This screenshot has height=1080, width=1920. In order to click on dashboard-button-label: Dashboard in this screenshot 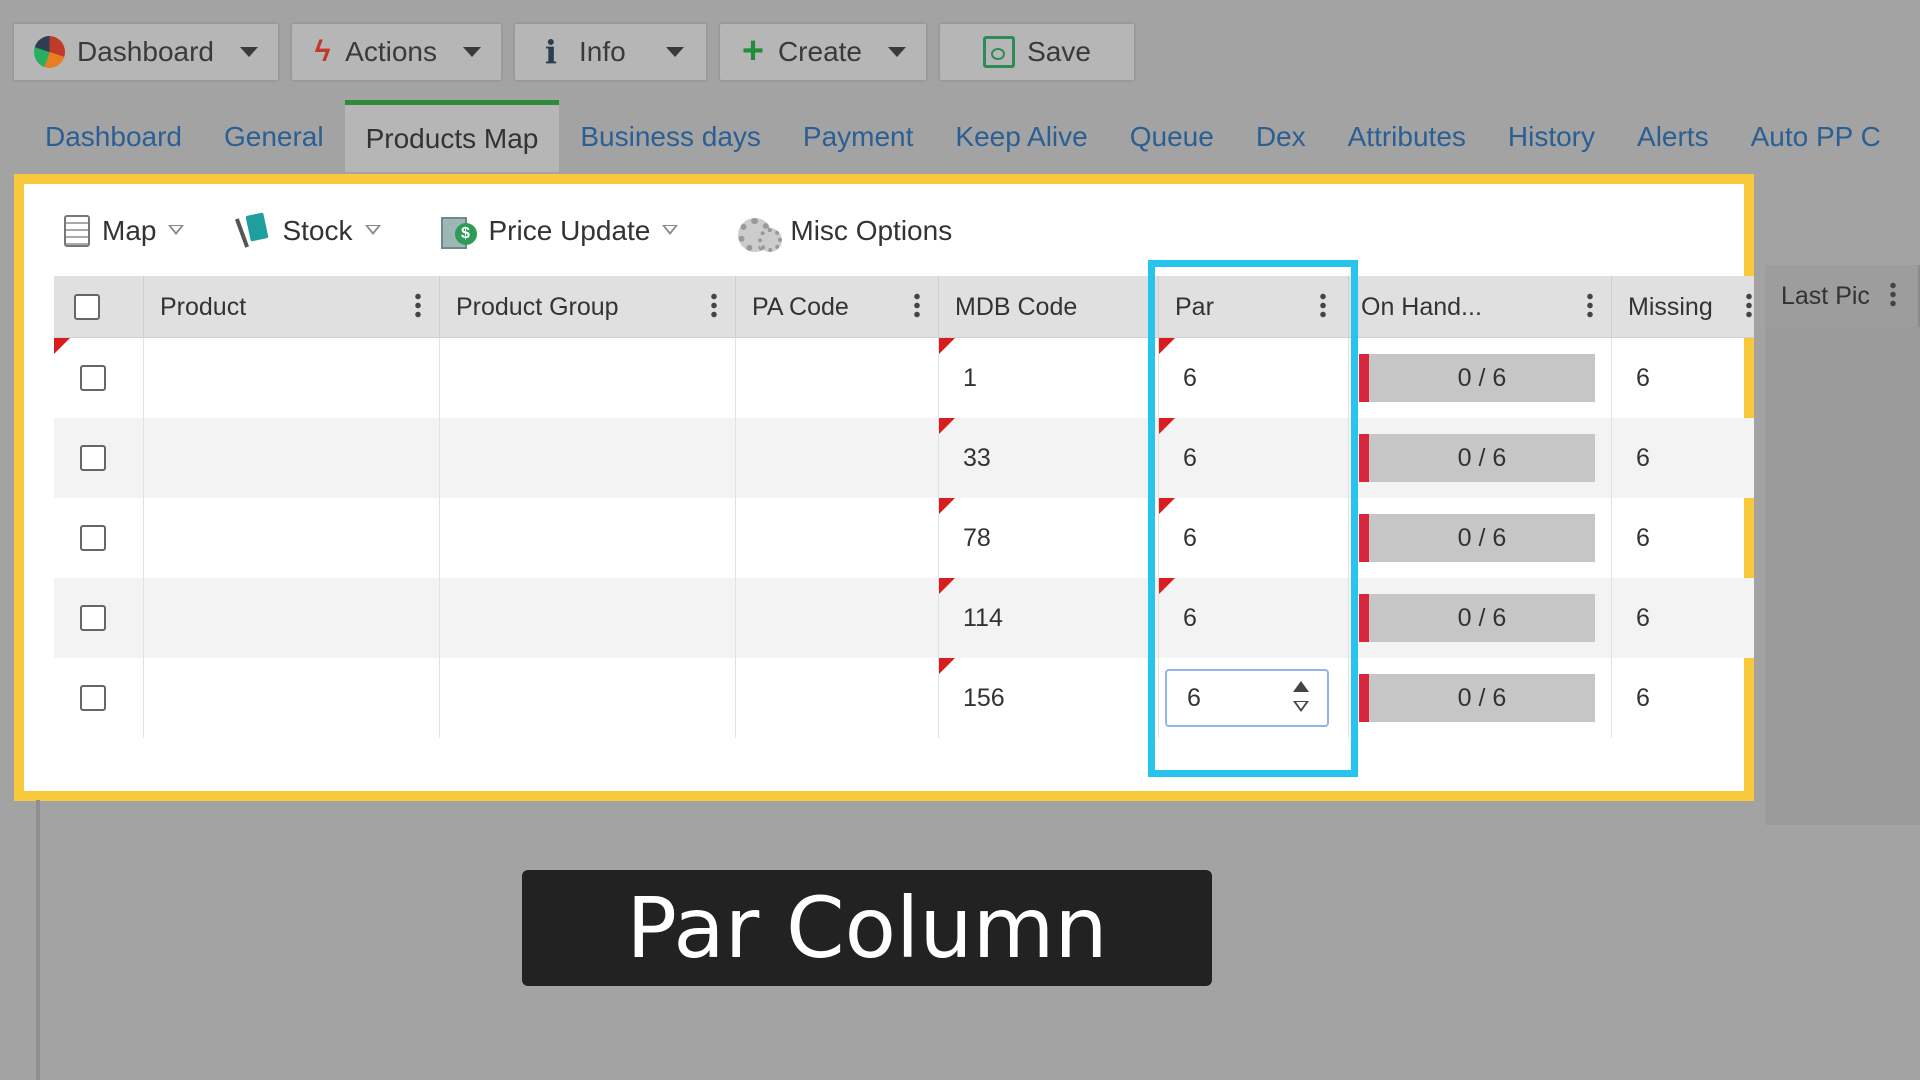, I will do `click(145, 51)`.